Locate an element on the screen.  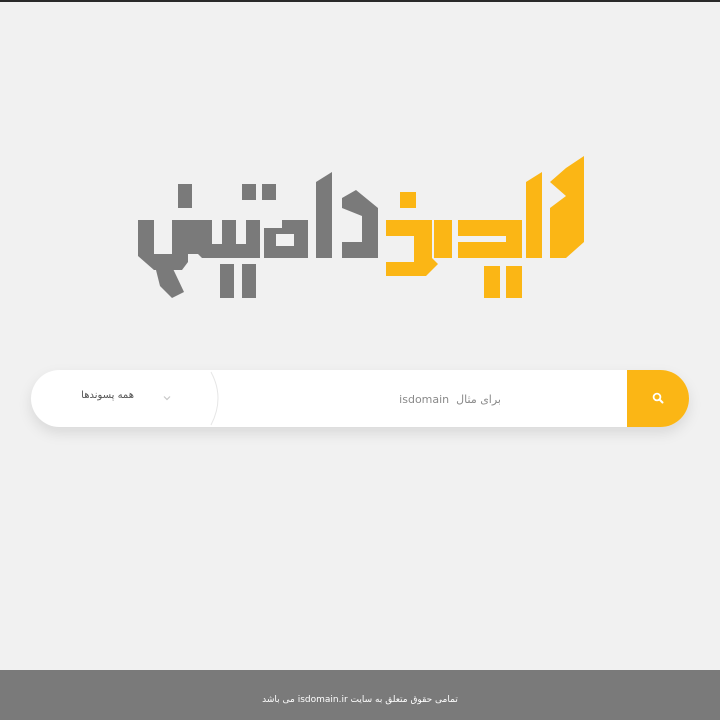
domain-search-bar: همه پسوندها is located at coordinates (360, 398).